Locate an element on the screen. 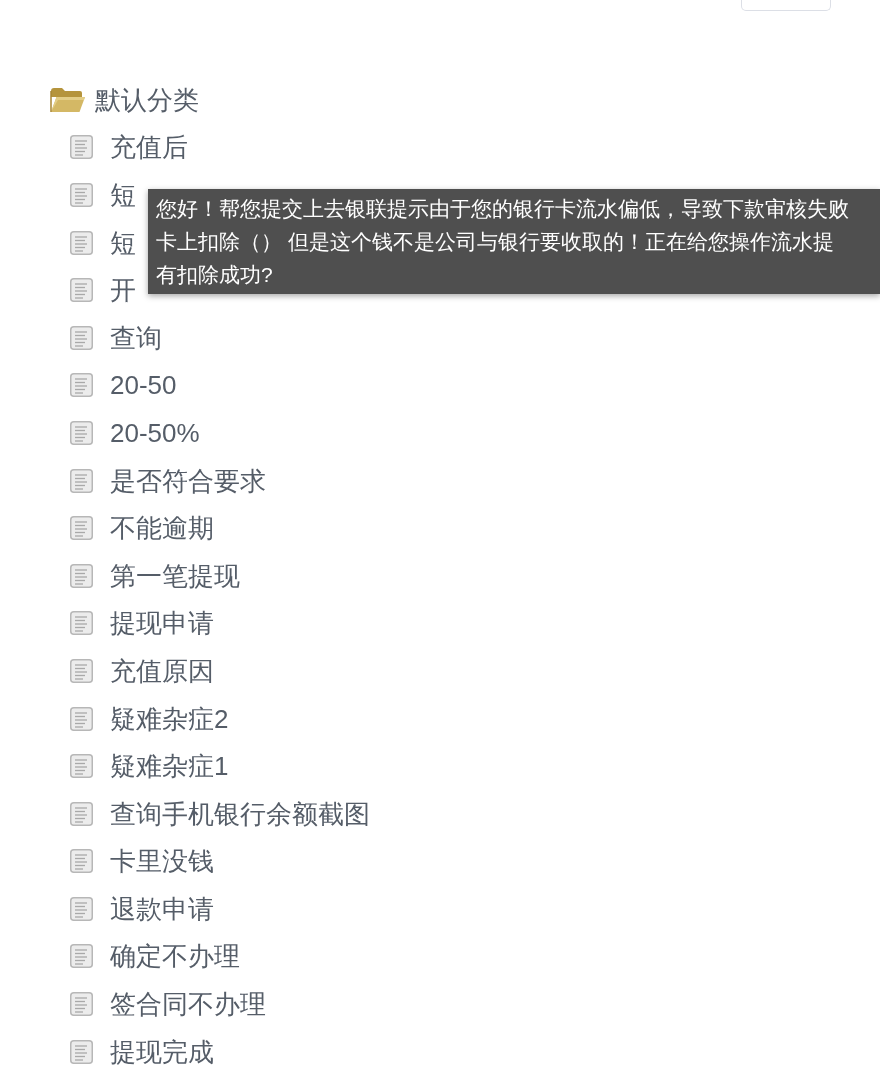 This screenshot has width=880, height=1080. tooltip-text: 有扣除成功? is located at coordinates (214, 275).